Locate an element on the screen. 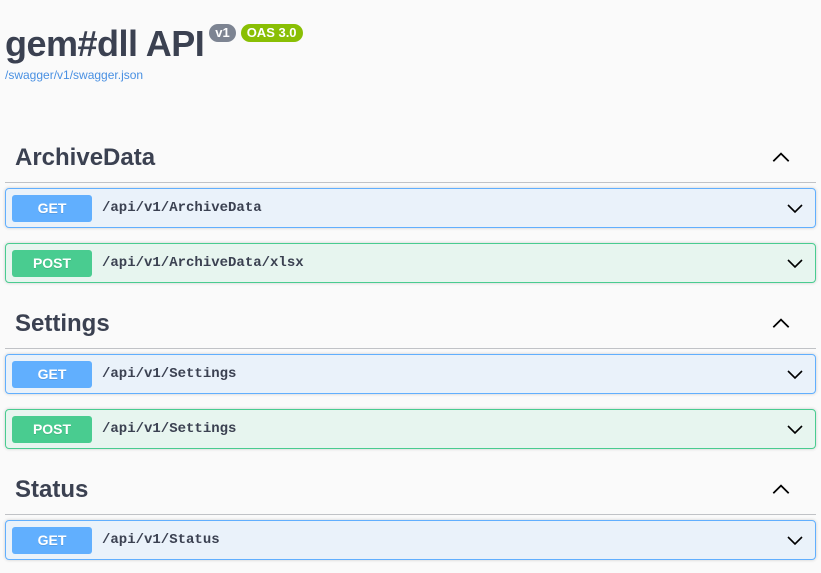 Image resolution: width=821 pixels, height=573 pixels. tag-name: ArchiveData is located at coordinates (85, 157).